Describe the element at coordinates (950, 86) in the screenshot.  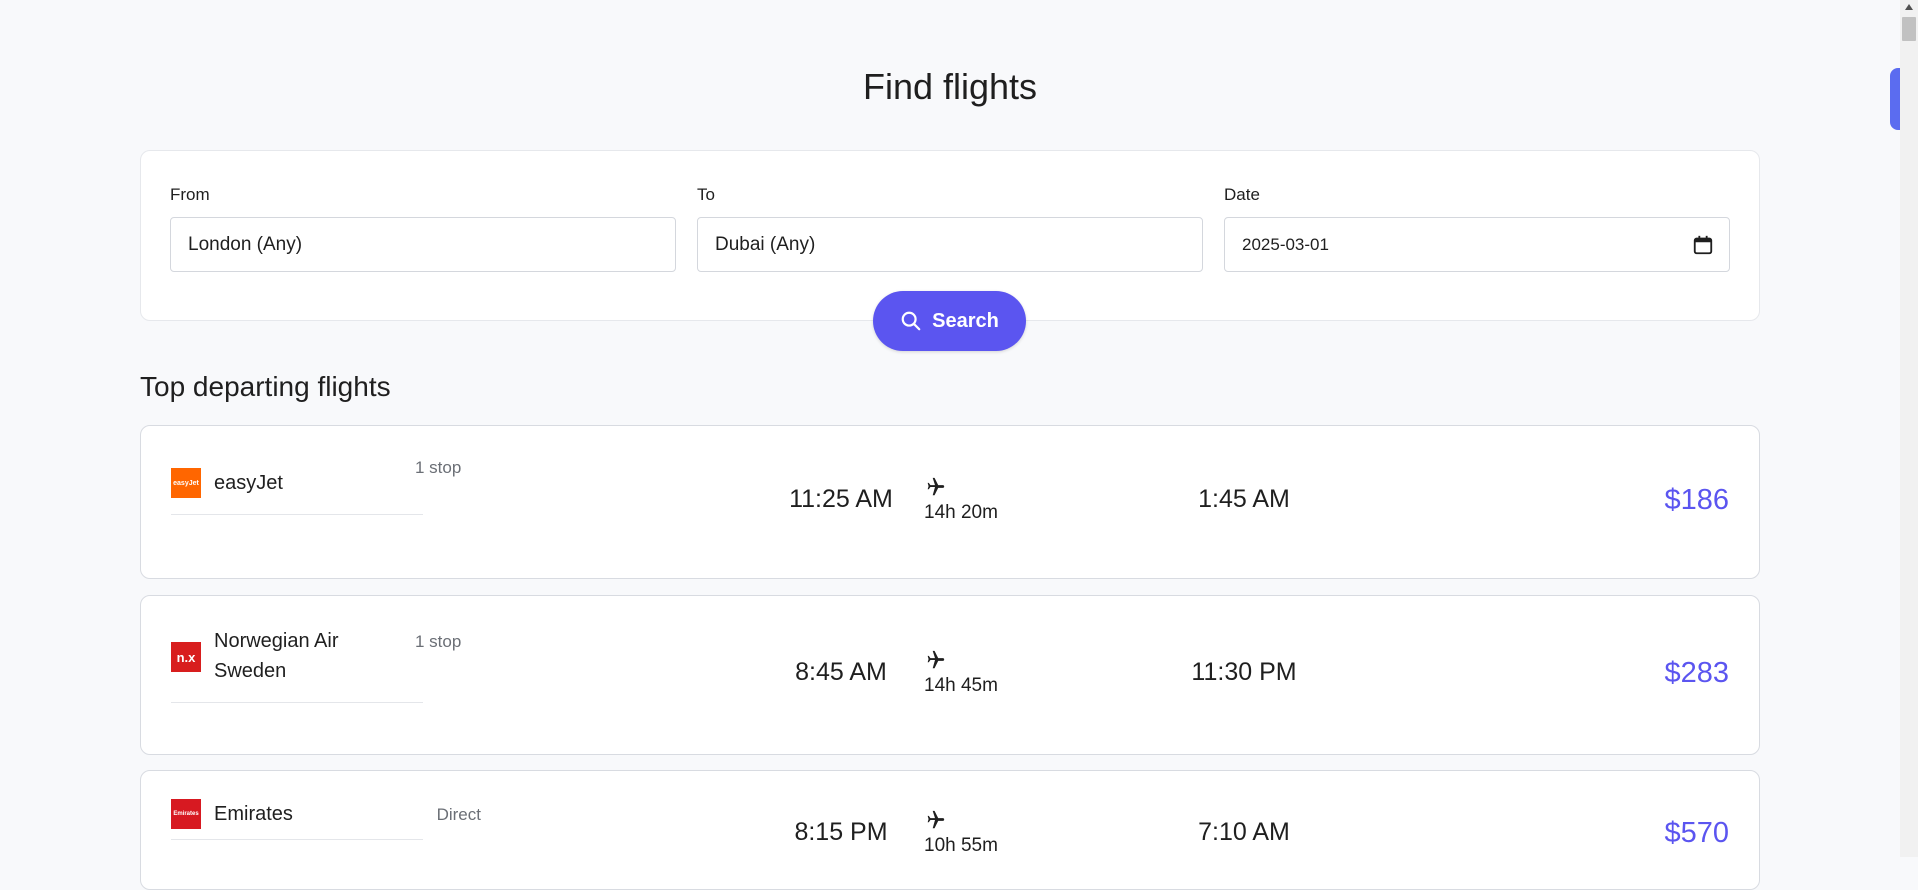
I see `page-title: Find flights` at that location.